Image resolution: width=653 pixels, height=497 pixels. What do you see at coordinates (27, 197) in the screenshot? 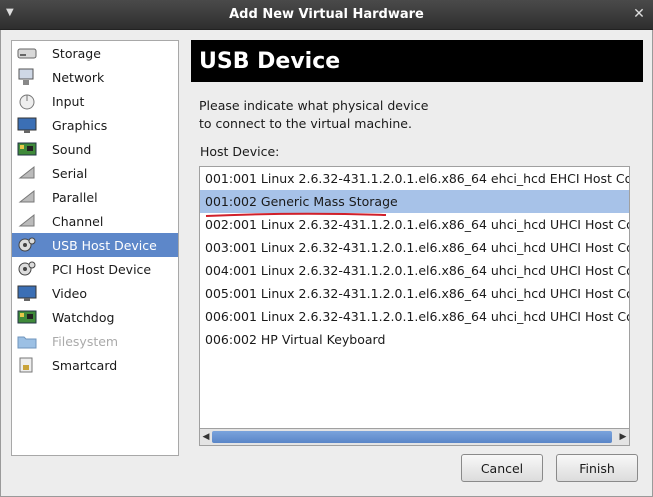
I see `parallel-port-icon` at bounding box center [27, 197].